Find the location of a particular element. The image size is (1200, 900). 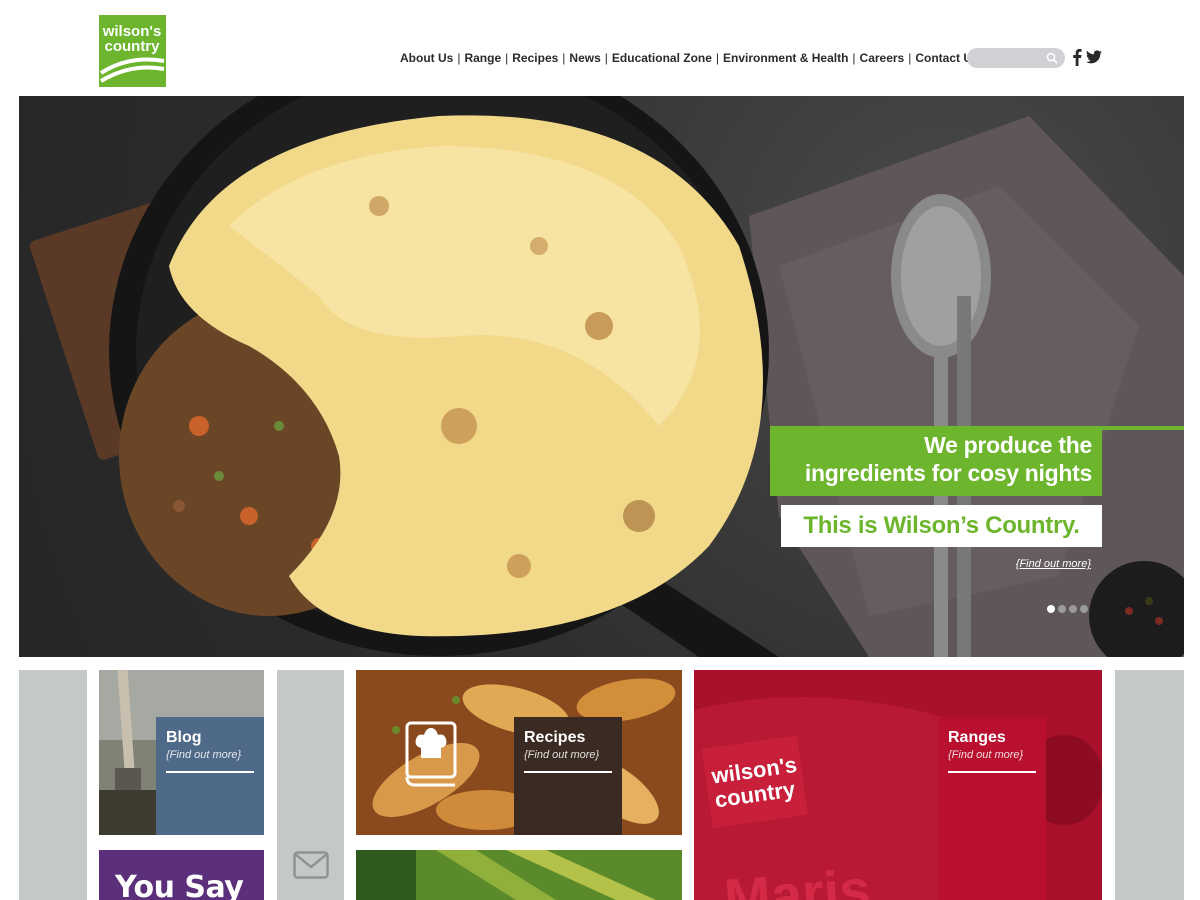

hero-find-out-more-link: {Find out more} is located at coordinates (1053, 564).